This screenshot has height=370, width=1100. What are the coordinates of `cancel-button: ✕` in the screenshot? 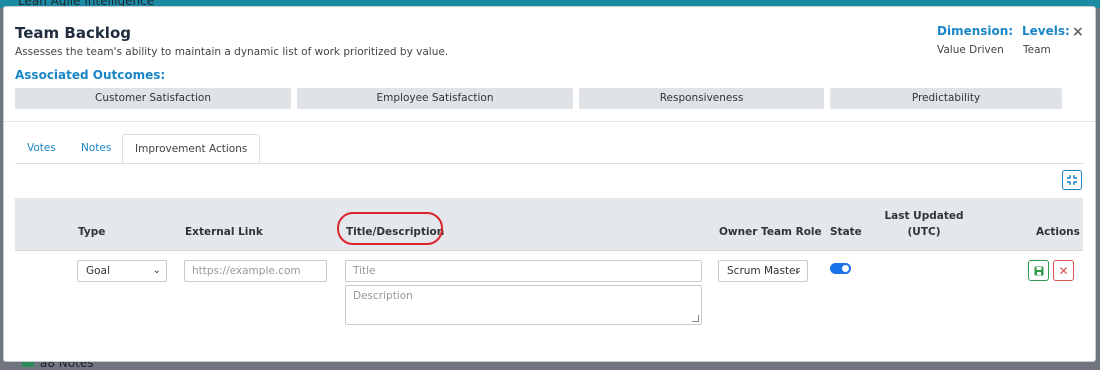 It's located at (1063, 270).